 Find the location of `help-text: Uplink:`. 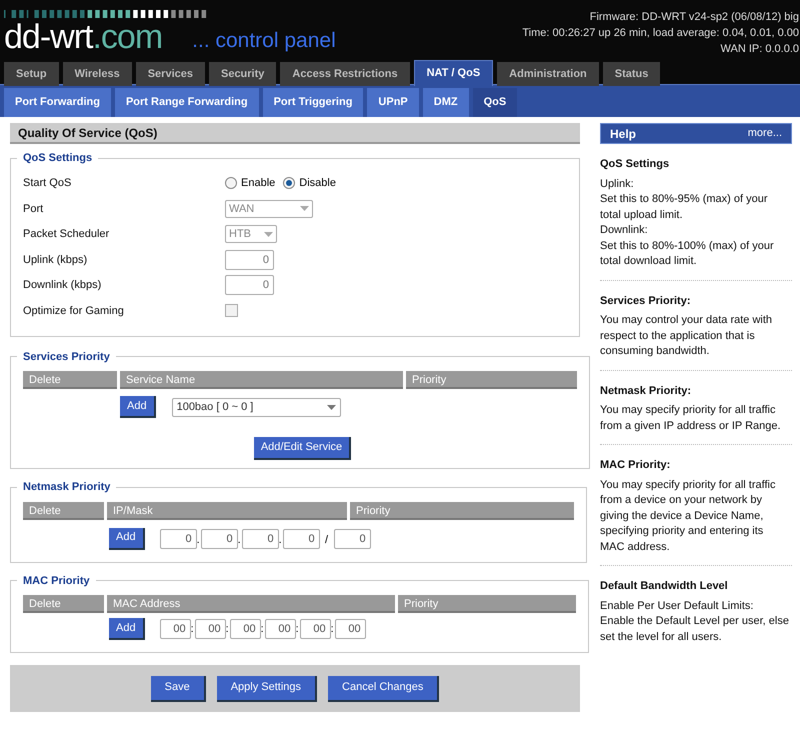

help-text: Uplink: is located at coordinates (617, 184).